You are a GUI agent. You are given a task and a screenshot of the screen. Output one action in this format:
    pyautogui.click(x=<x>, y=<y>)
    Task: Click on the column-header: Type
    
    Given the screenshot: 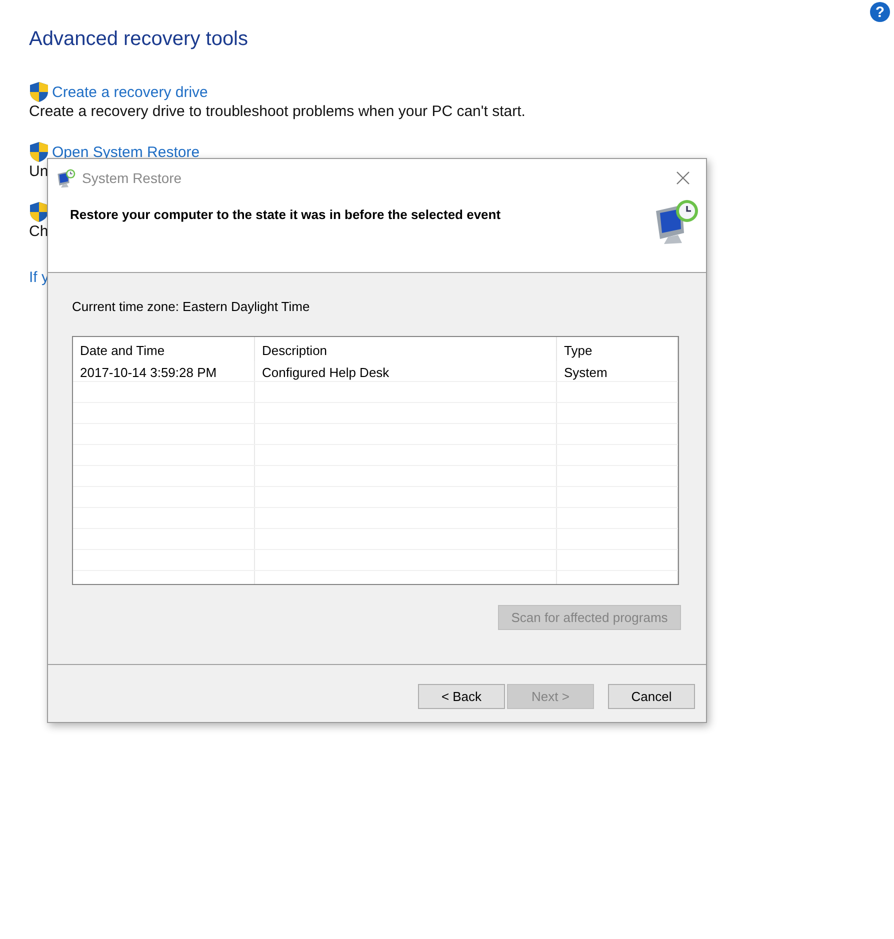 What is the action you would take?
    pyautogui.click(x=617, y=349)
    